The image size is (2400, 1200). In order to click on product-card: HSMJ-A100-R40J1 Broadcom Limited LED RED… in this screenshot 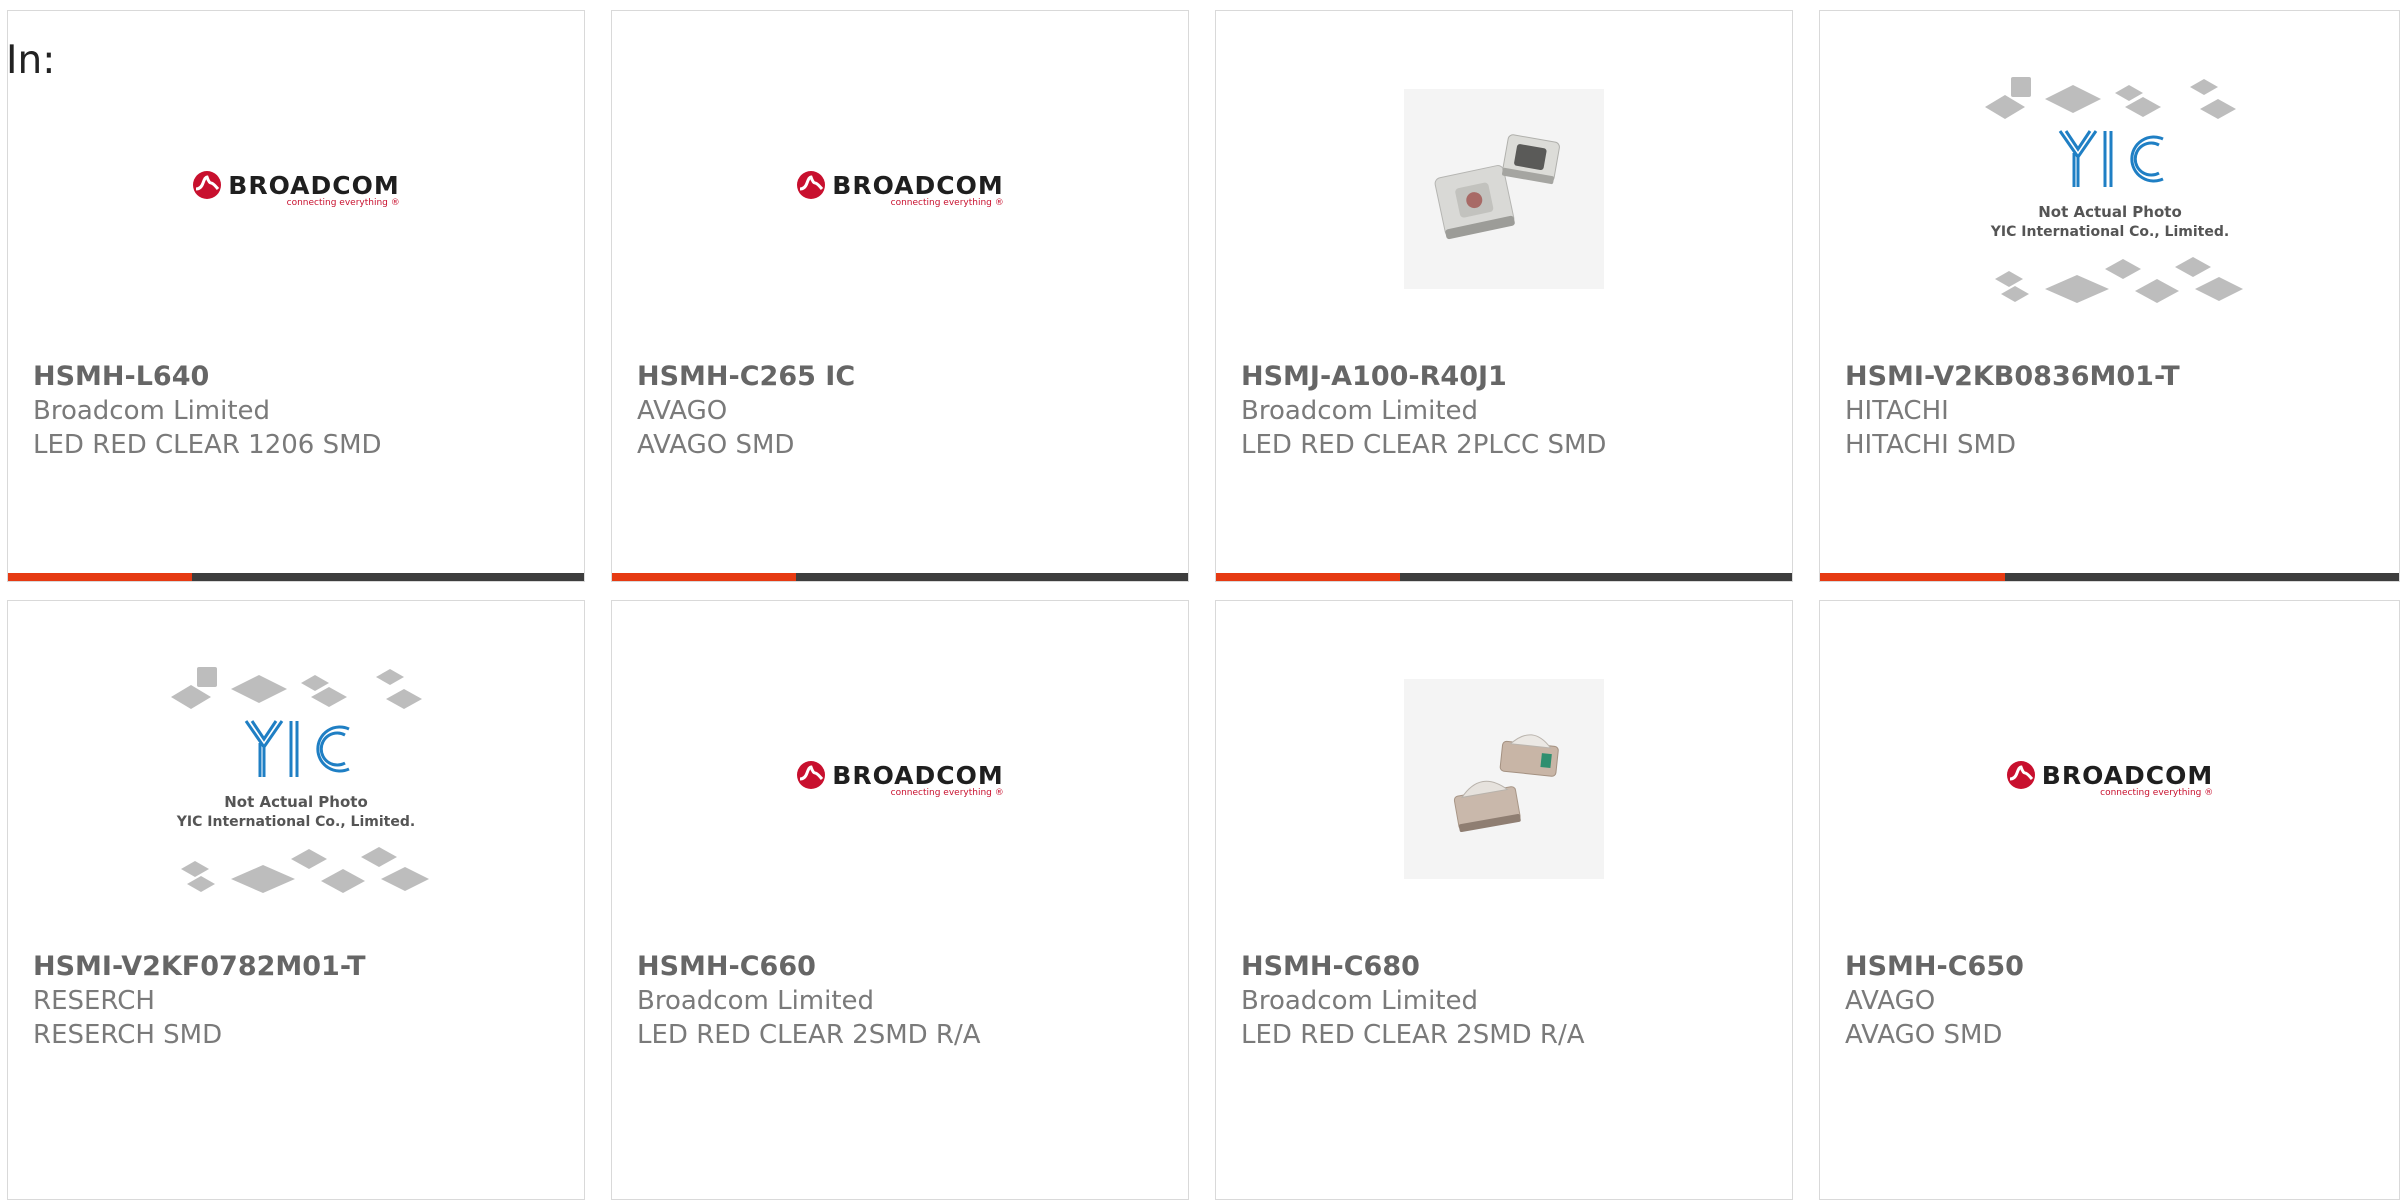, I will do `click(1504, 296)`.